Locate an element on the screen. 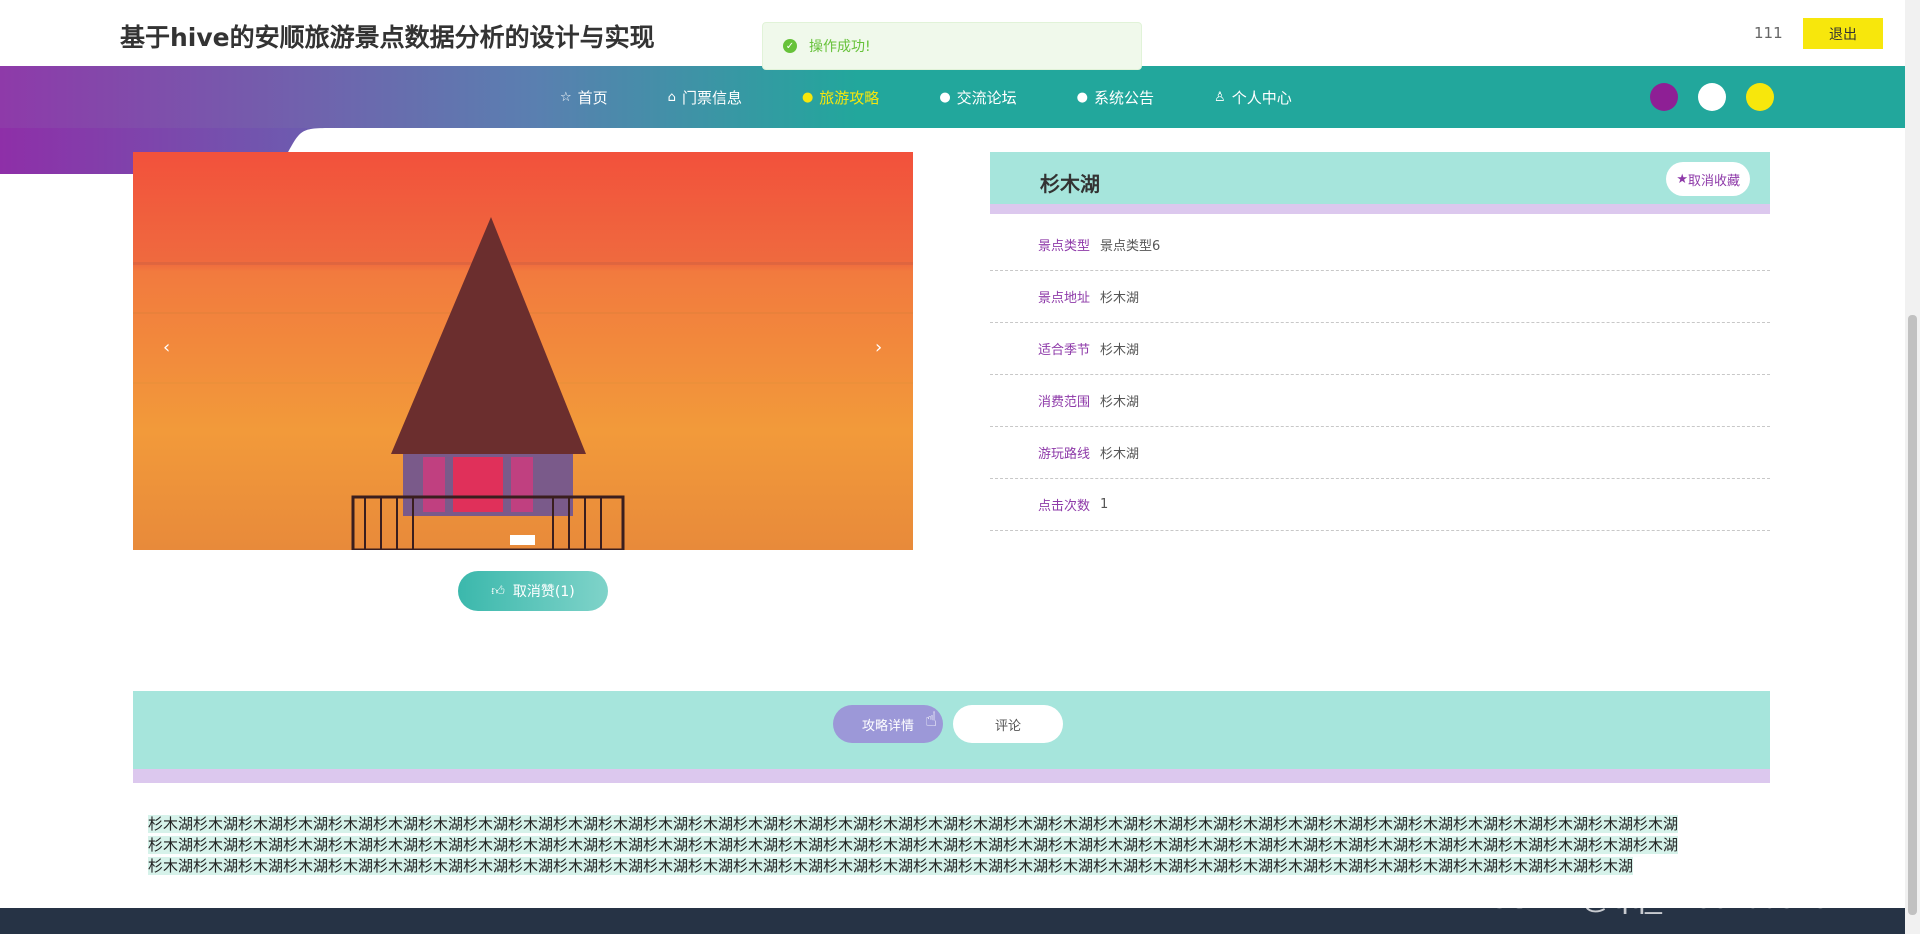 This screenshot has height=934, width=1920. info-row: 游玩路线 杉木湖 is located at coordinates (1380, 453).